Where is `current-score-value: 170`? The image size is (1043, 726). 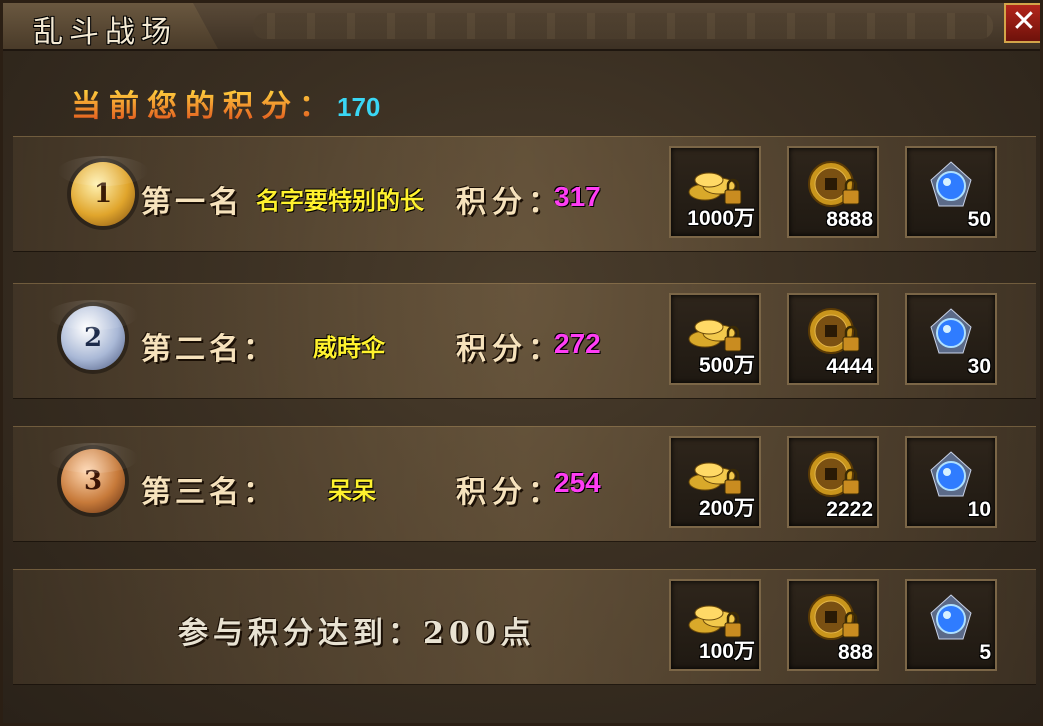
current-score-value: 170 is located at coordinates (359, 107).